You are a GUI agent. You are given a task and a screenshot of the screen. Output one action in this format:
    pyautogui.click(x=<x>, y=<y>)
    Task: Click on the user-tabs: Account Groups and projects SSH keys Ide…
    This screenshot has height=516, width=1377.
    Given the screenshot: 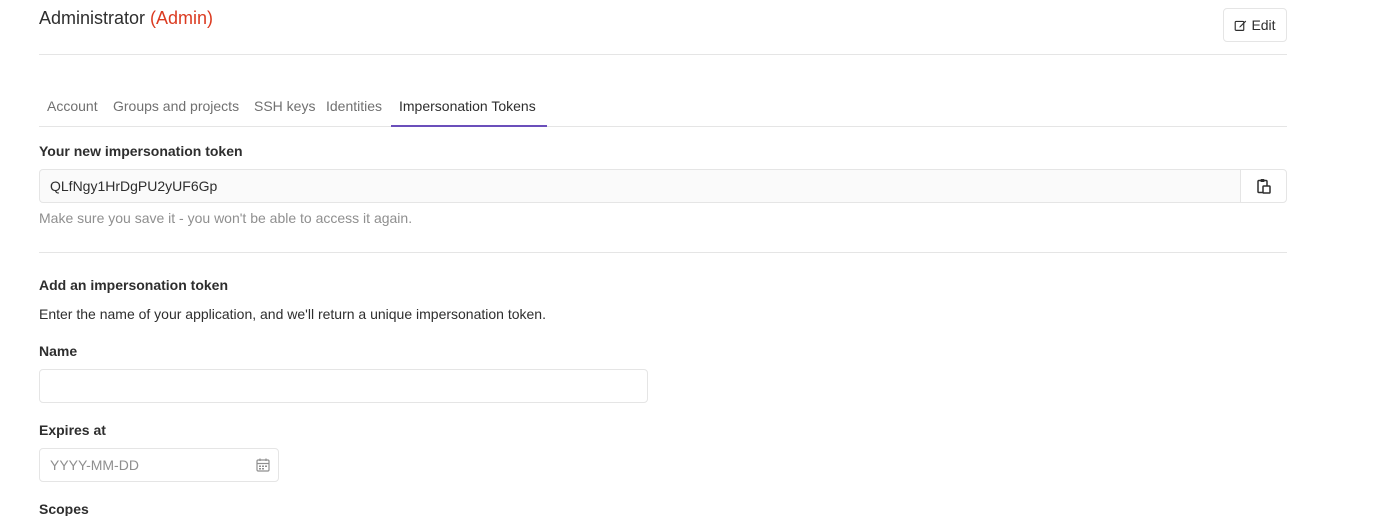 What is the action you would take?
    pyautogui.click(x=663, y=91)
    